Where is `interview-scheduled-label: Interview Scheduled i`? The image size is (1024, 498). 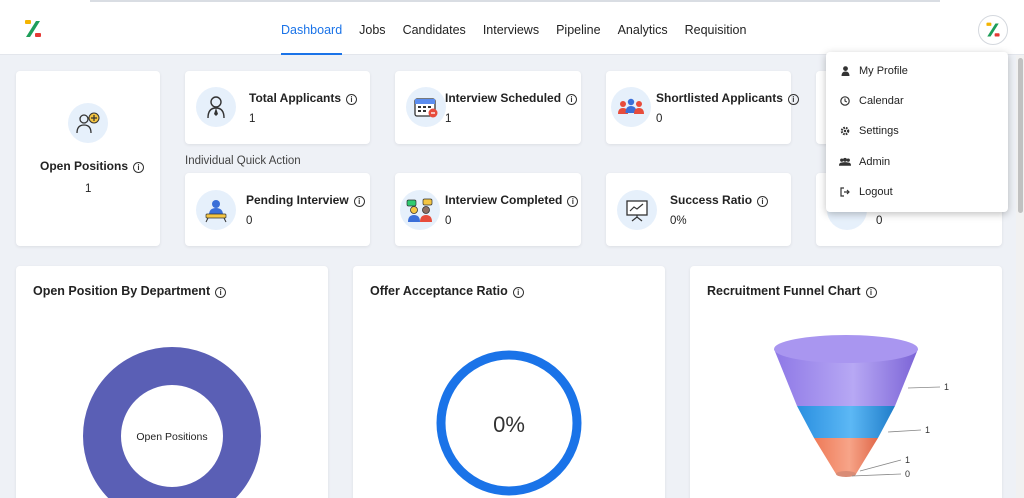
interview-scheduled-label: Interview Scheduled i is located at coordinates (511, 98).